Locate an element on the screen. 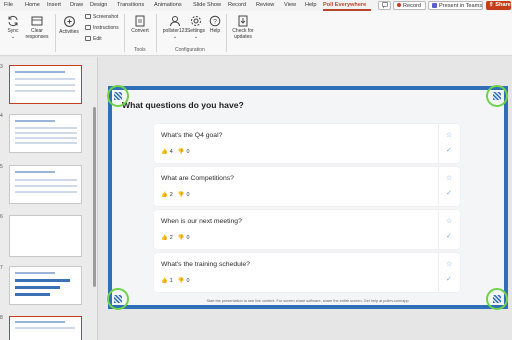  scrollbar-thumb is located at coordinates (94, 197).